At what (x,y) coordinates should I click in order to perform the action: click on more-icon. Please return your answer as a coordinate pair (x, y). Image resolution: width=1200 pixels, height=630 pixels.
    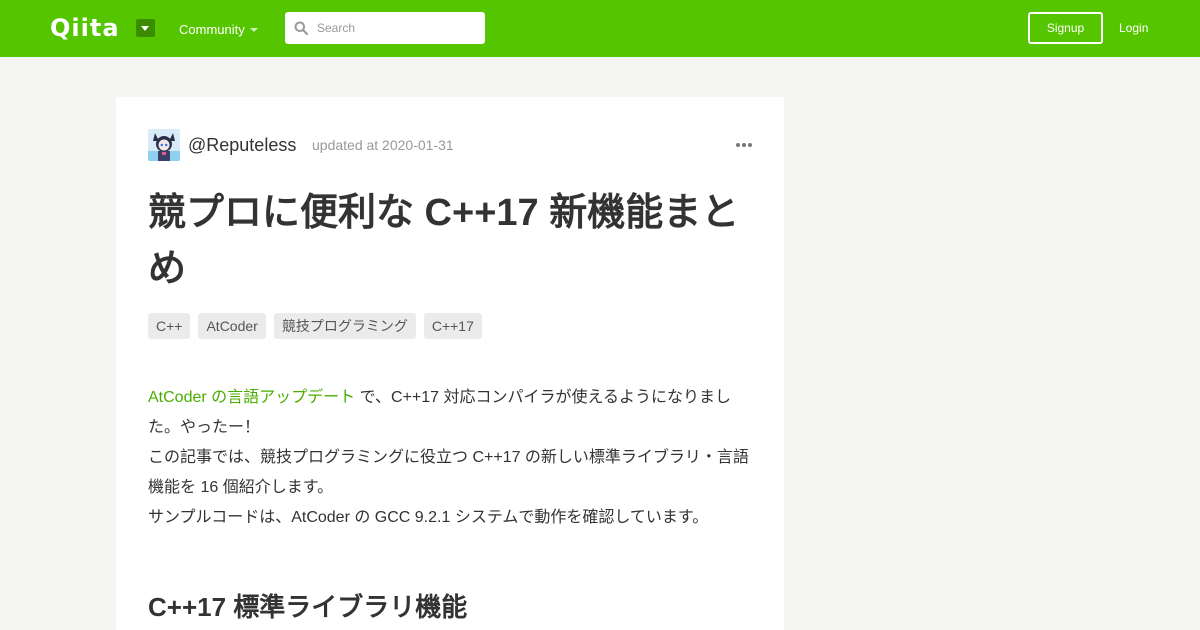
    Looking at the image, I should click on (744, 145).